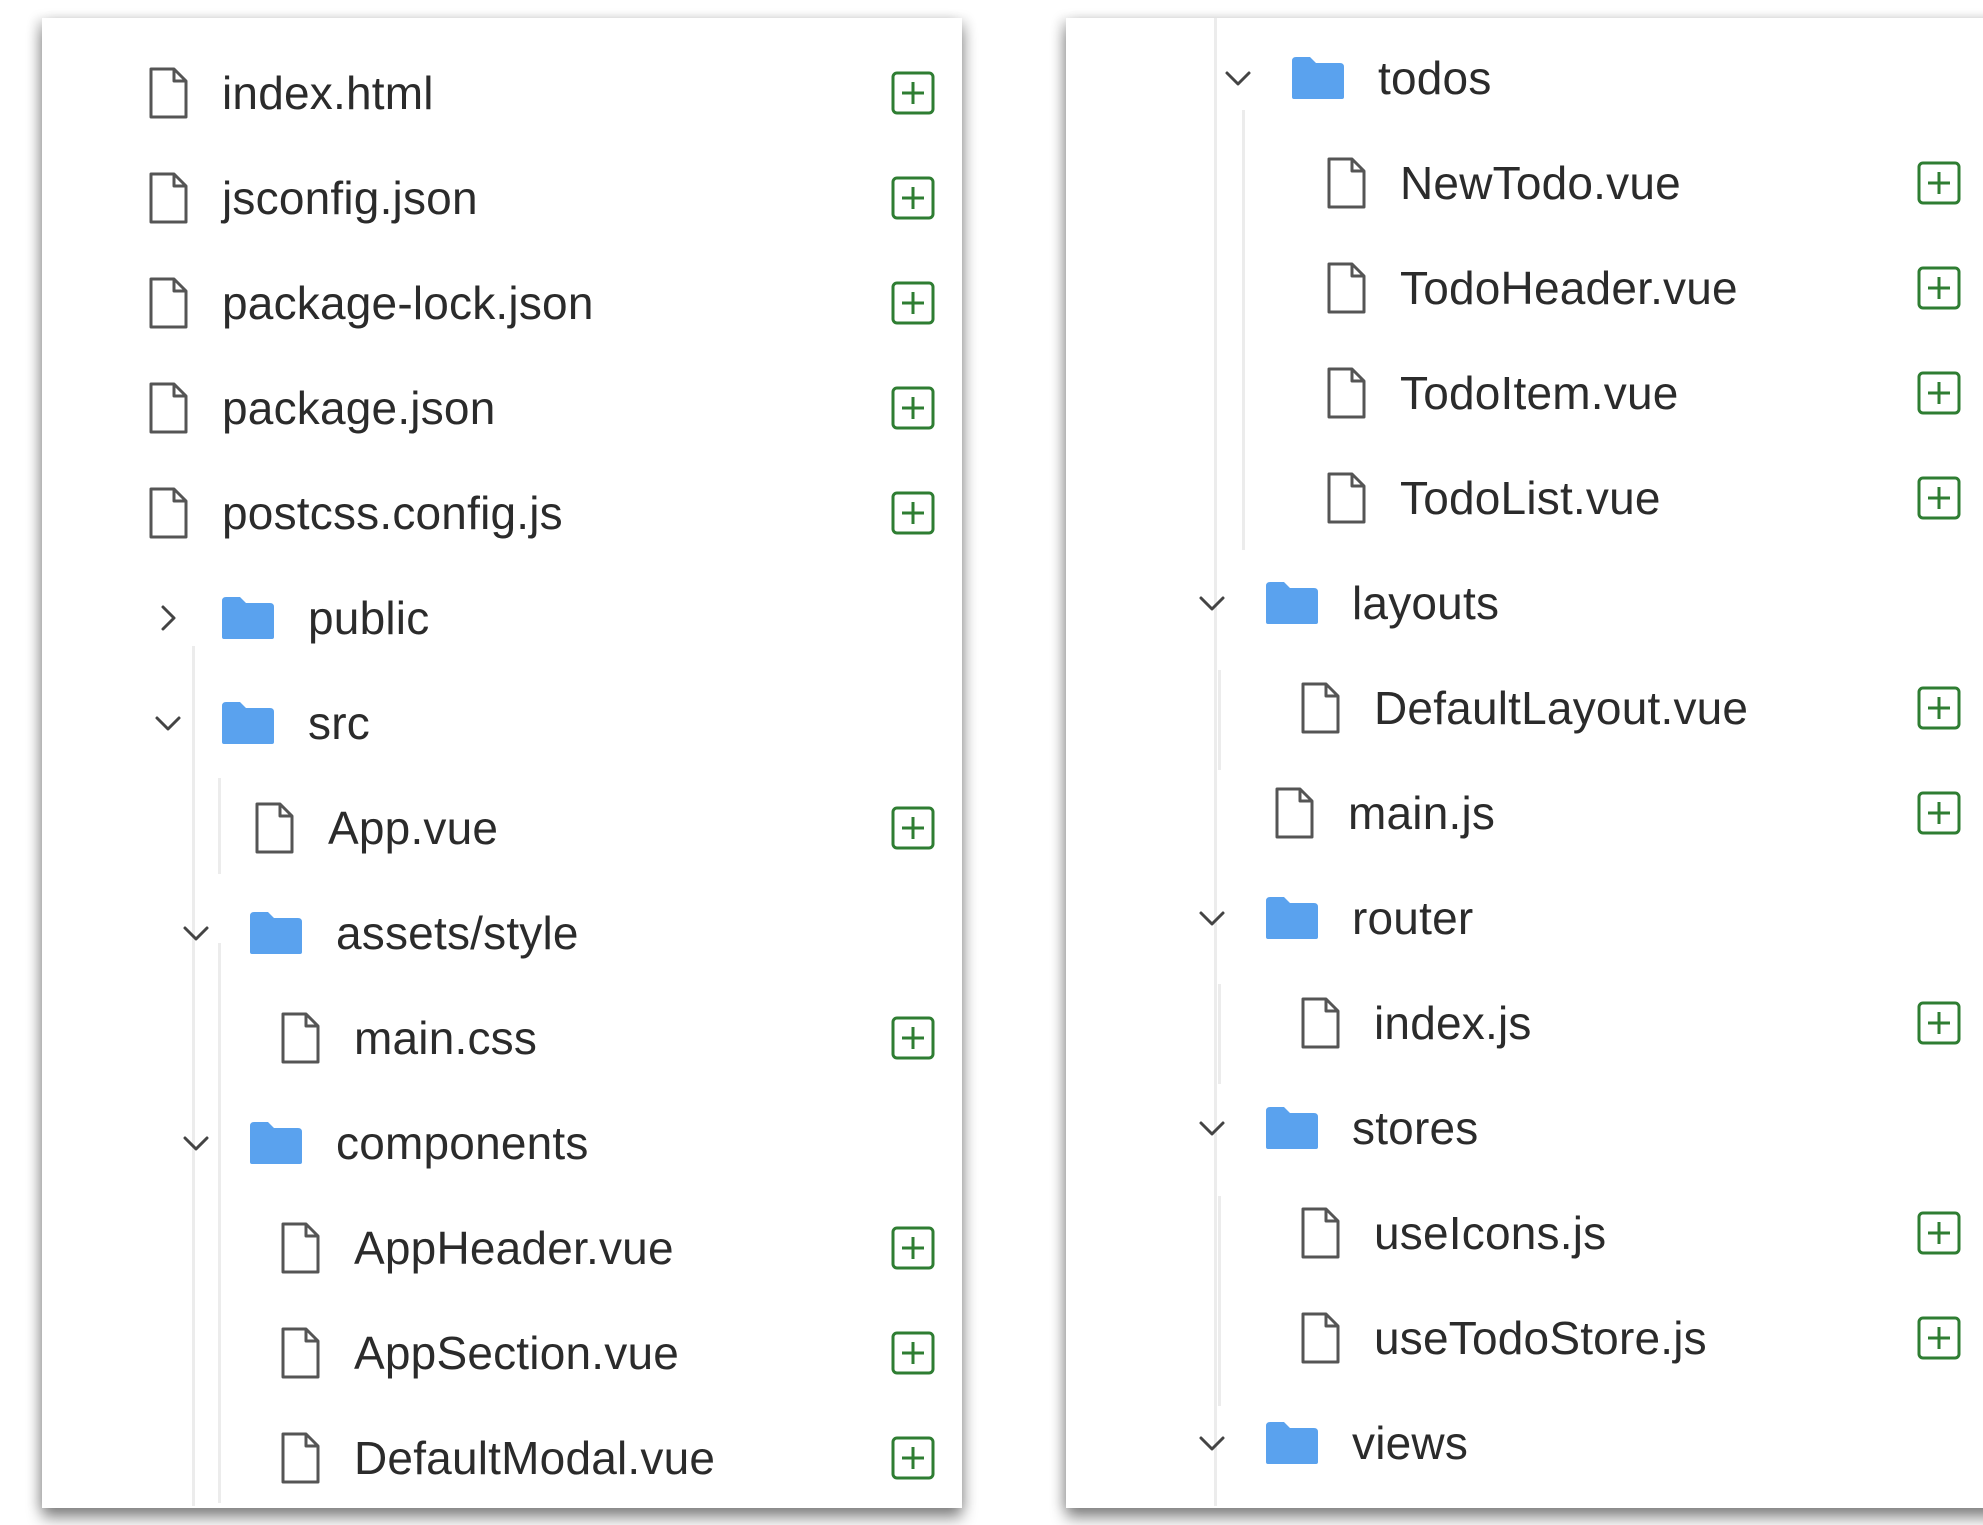  What do you see at coordinates (502, 618) in the screenshot?
I see `tree-folder-public: public` at bounding box center [502, 618].